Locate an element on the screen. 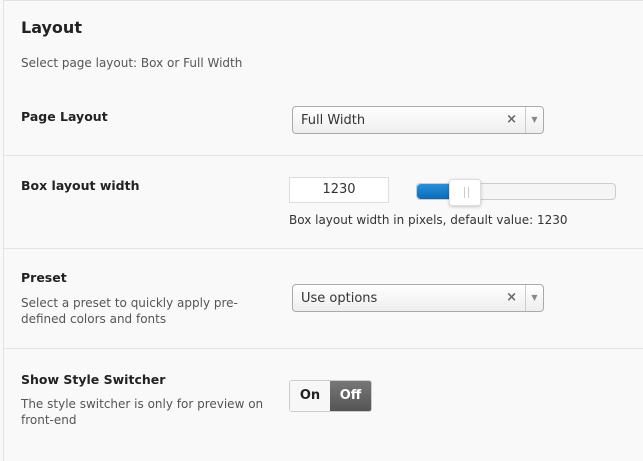  page-layout-value: Full Width is located at coordinates (333, 120).